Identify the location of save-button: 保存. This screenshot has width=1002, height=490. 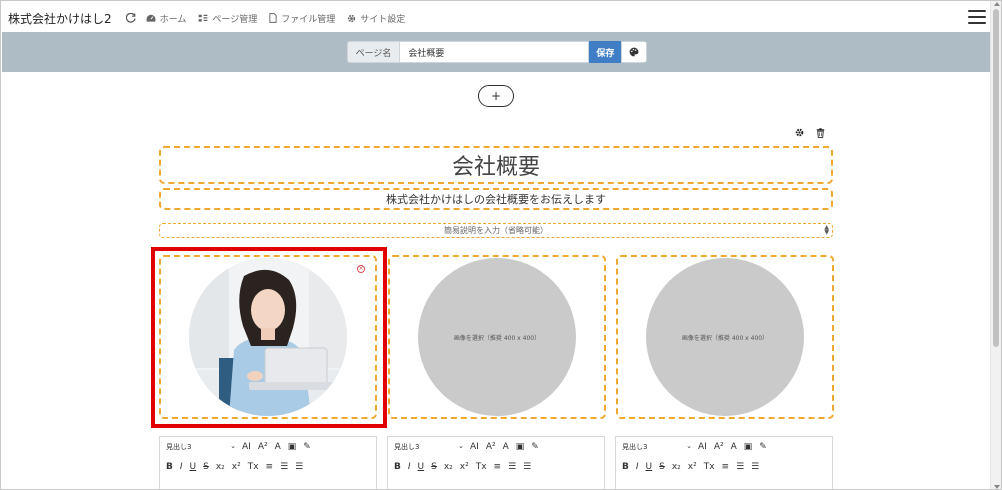
(605, 52).